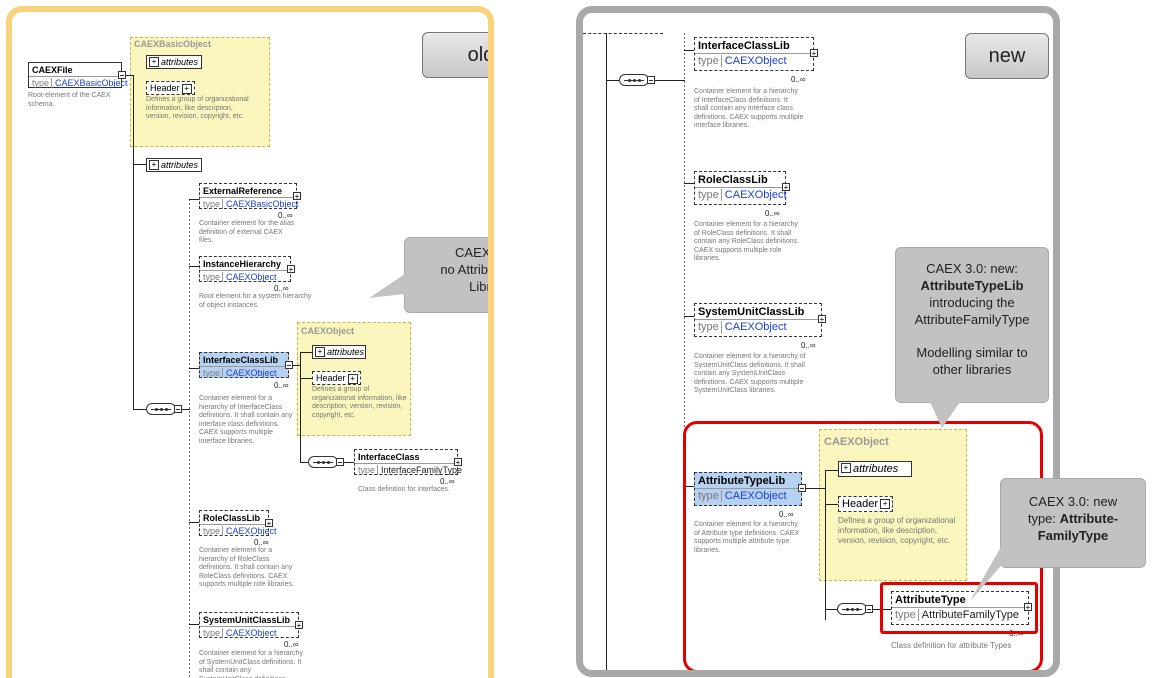 This screenshot has height=678, width=1156. I want to click on external-reference-type: CAEXBasicObject, so click(260, 204).